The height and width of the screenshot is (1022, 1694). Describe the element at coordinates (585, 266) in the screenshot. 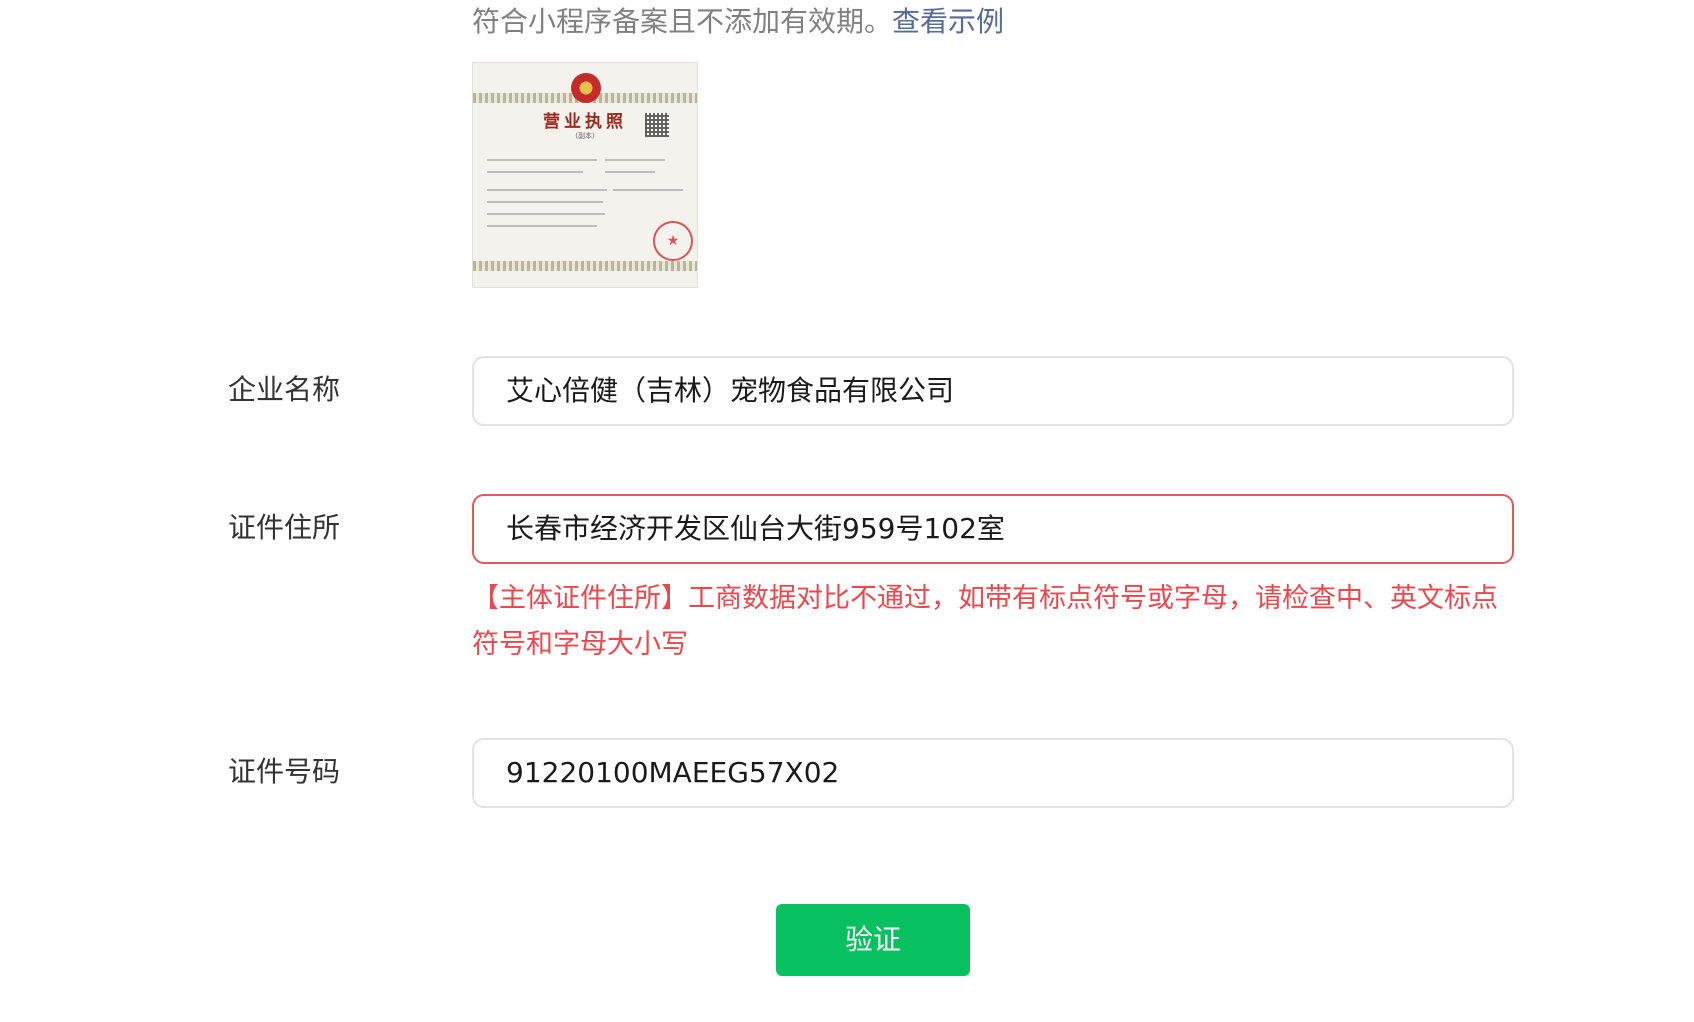

I see `license-border-bottom` at that location.